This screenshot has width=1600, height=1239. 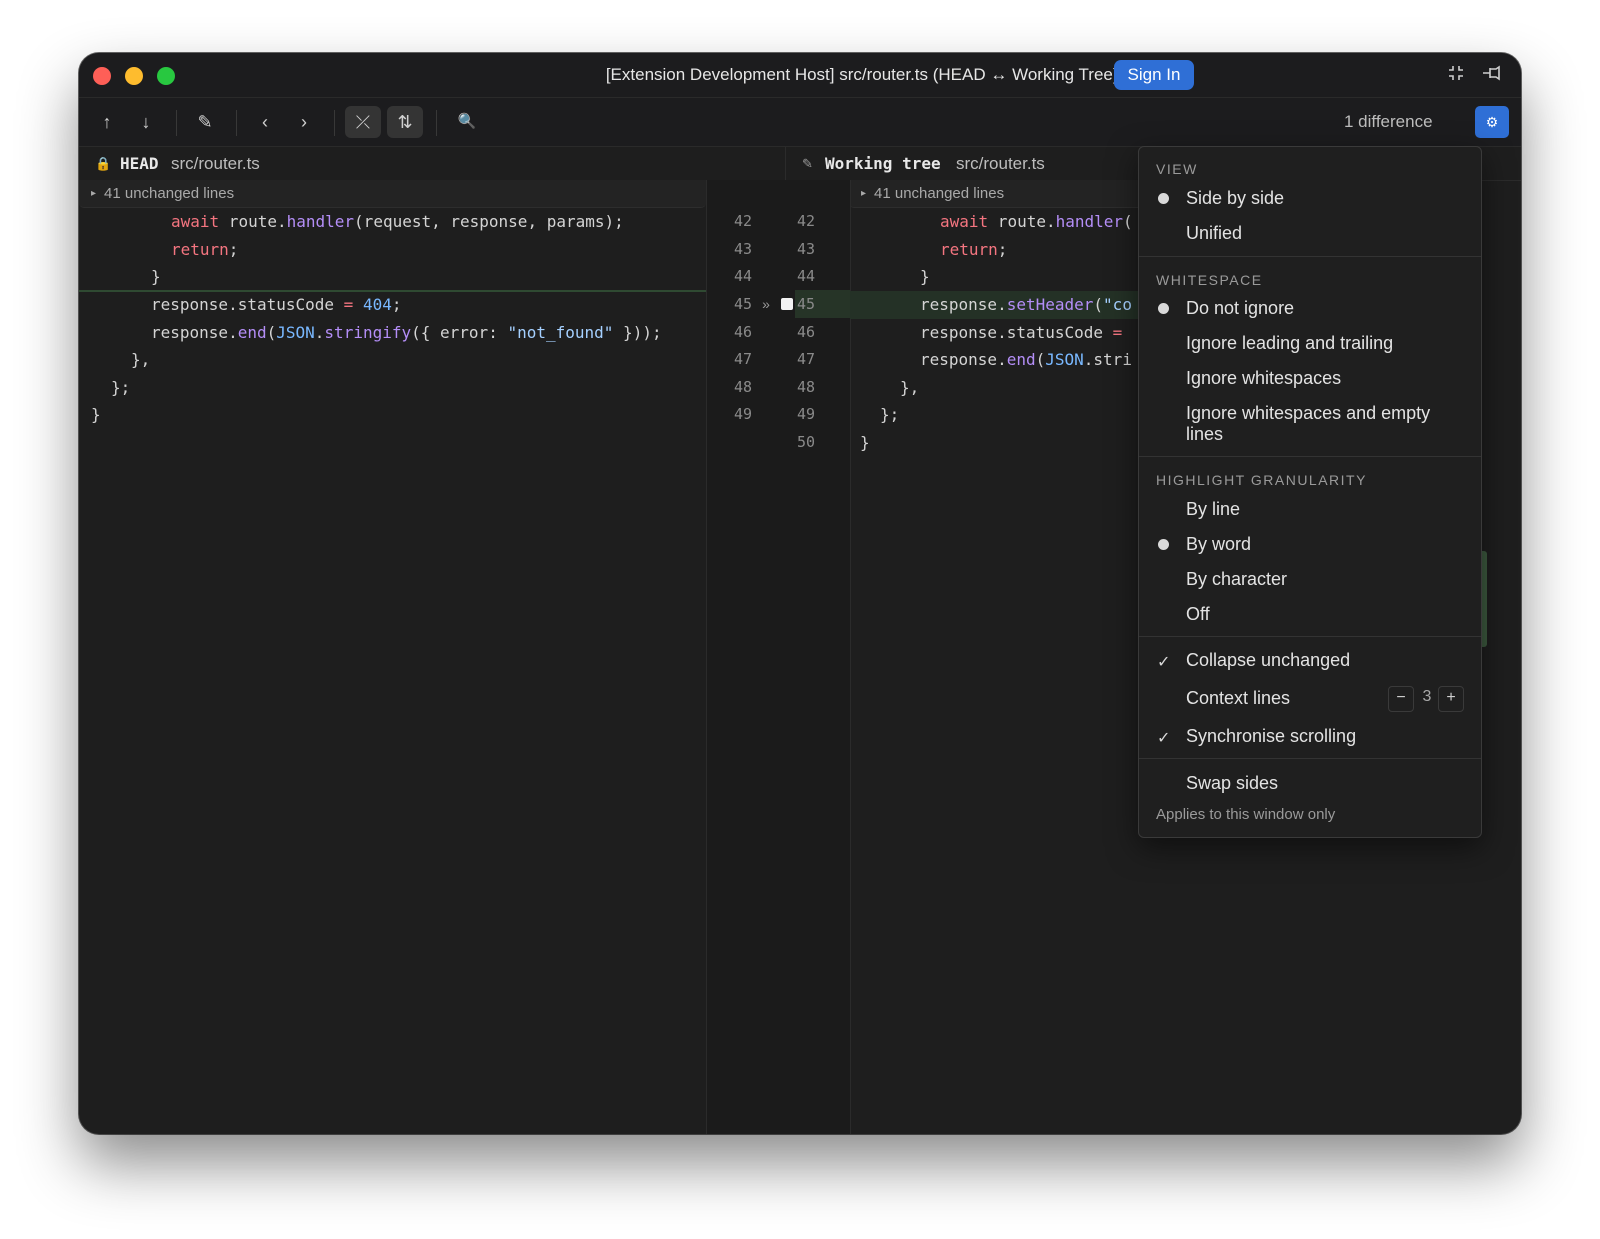 I want to click on view-side-by-side-option: Side by side, so click(x=1235, y=198).